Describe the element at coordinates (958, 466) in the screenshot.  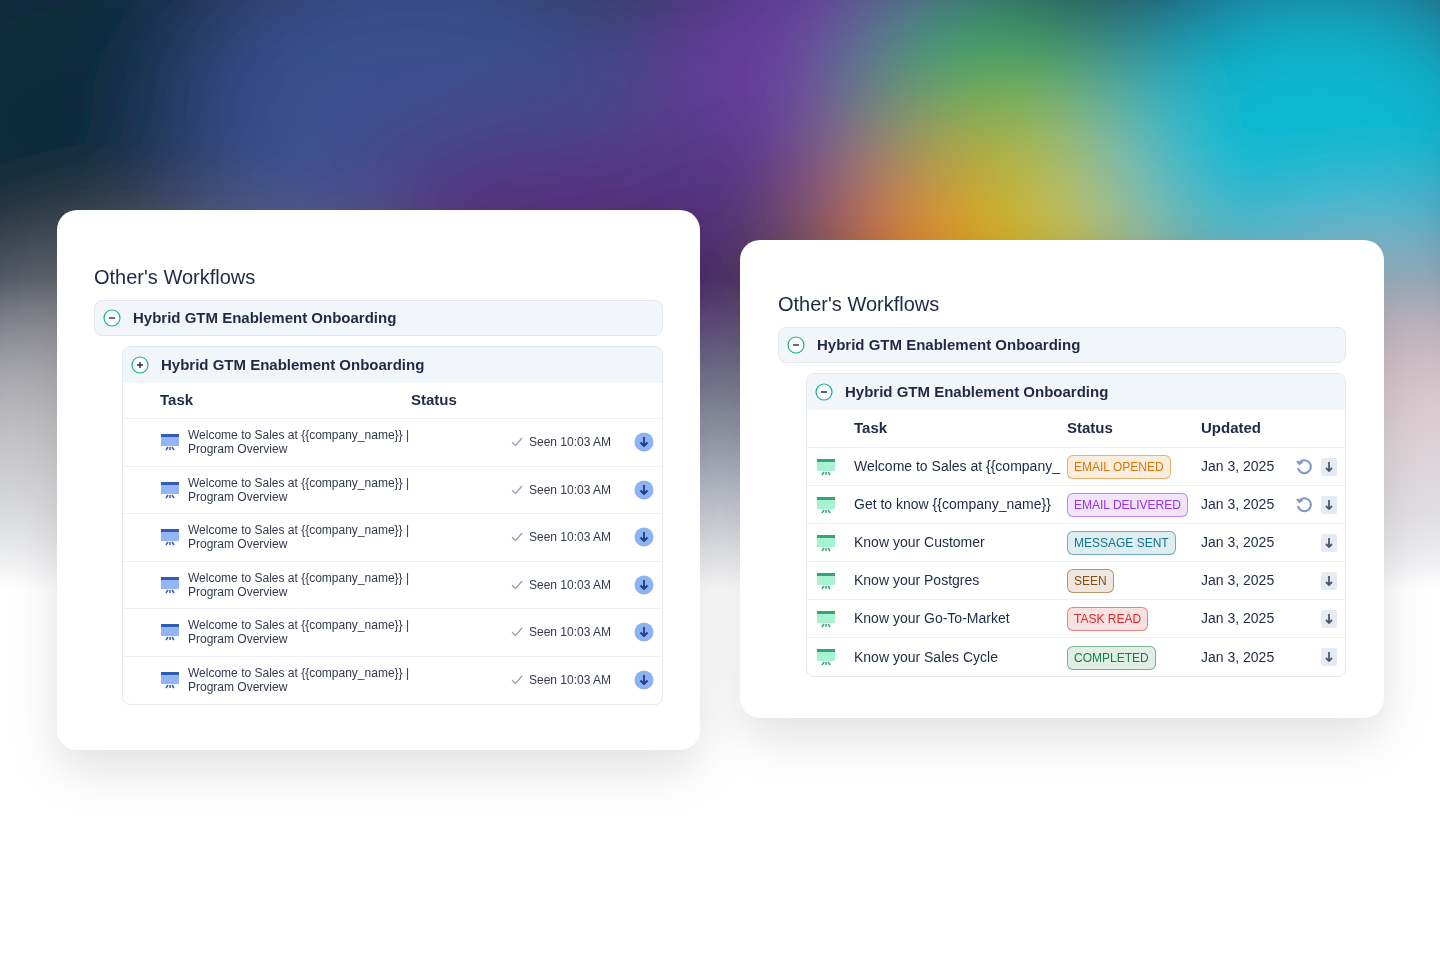
I see `task-name: Welcome to Sales at {{company_` at that location.